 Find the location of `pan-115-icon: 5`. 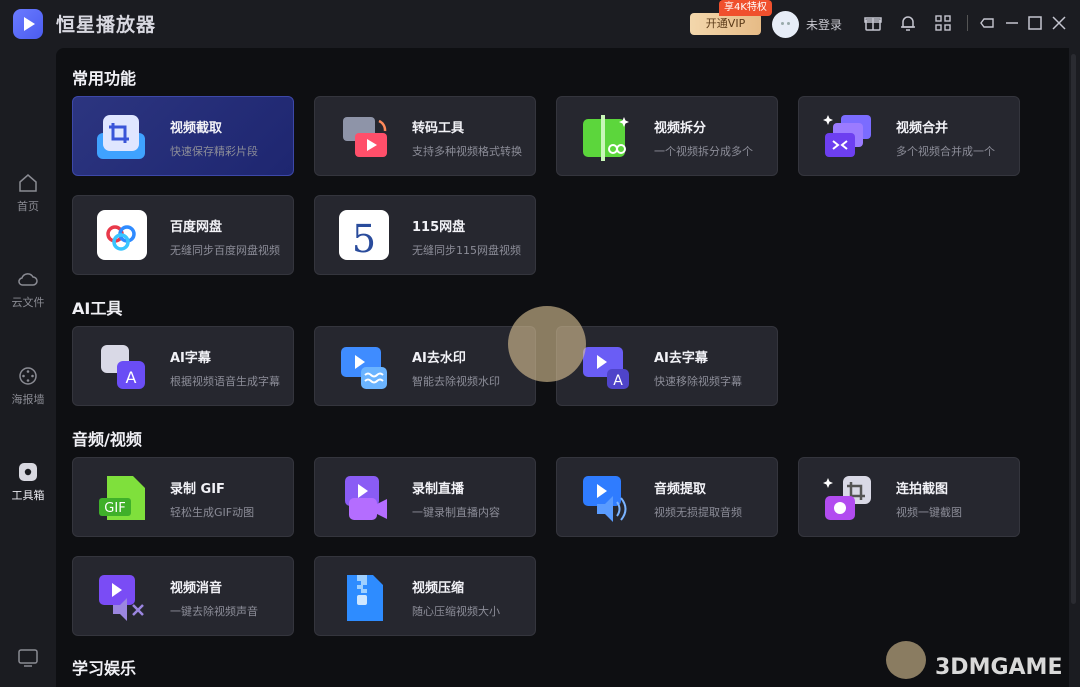

pan-115-icon: 5 is located at coordinates (364, 235).